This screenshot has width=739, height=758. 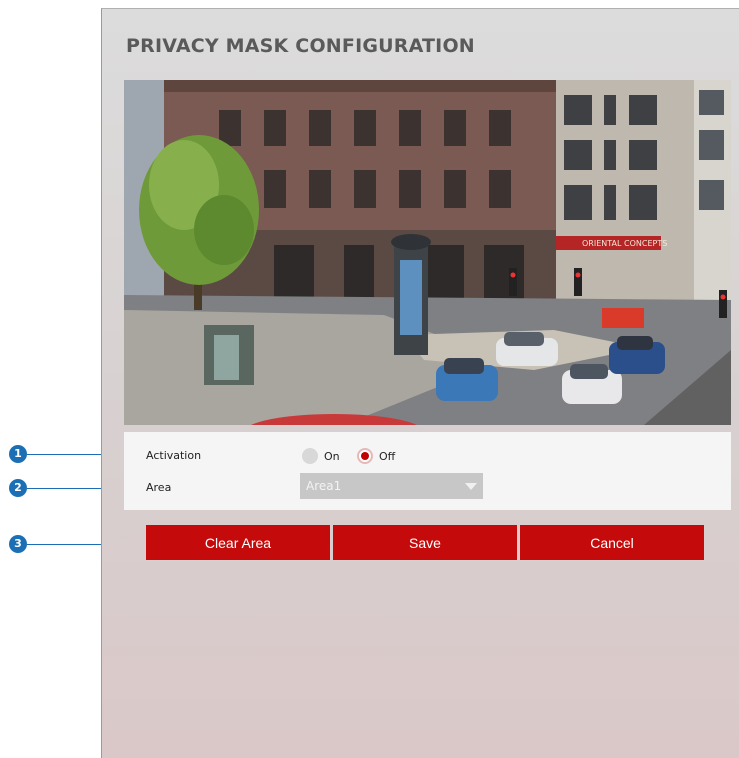 I want to click on callout-3: 3, so click(x=18, y=544).